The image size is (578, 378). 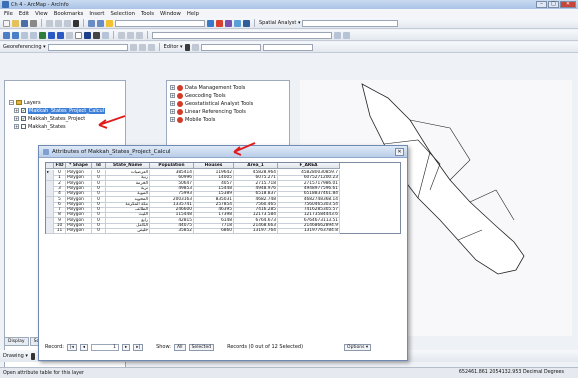 What do you see at coordinates (358, 347) in the screenshot?
I see `options-button: Options ▾` at bounding box center [358, 347].